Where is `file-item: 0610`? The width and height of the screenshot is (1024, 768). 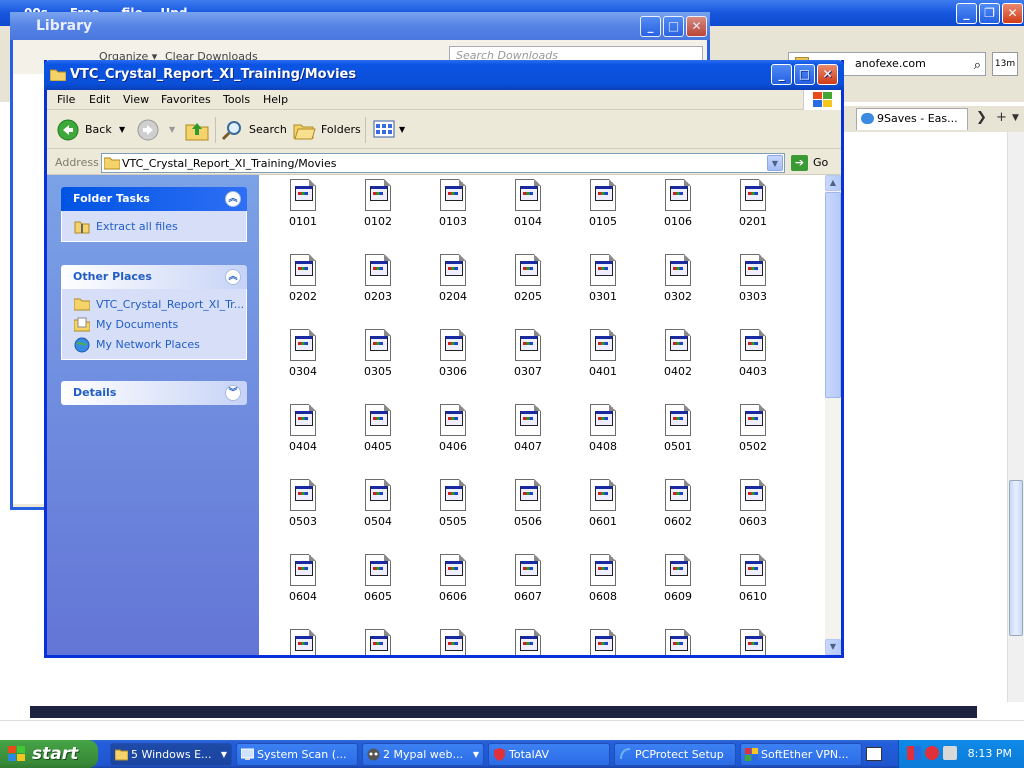
file-item: 0610 is located at coordinates (753, 587).